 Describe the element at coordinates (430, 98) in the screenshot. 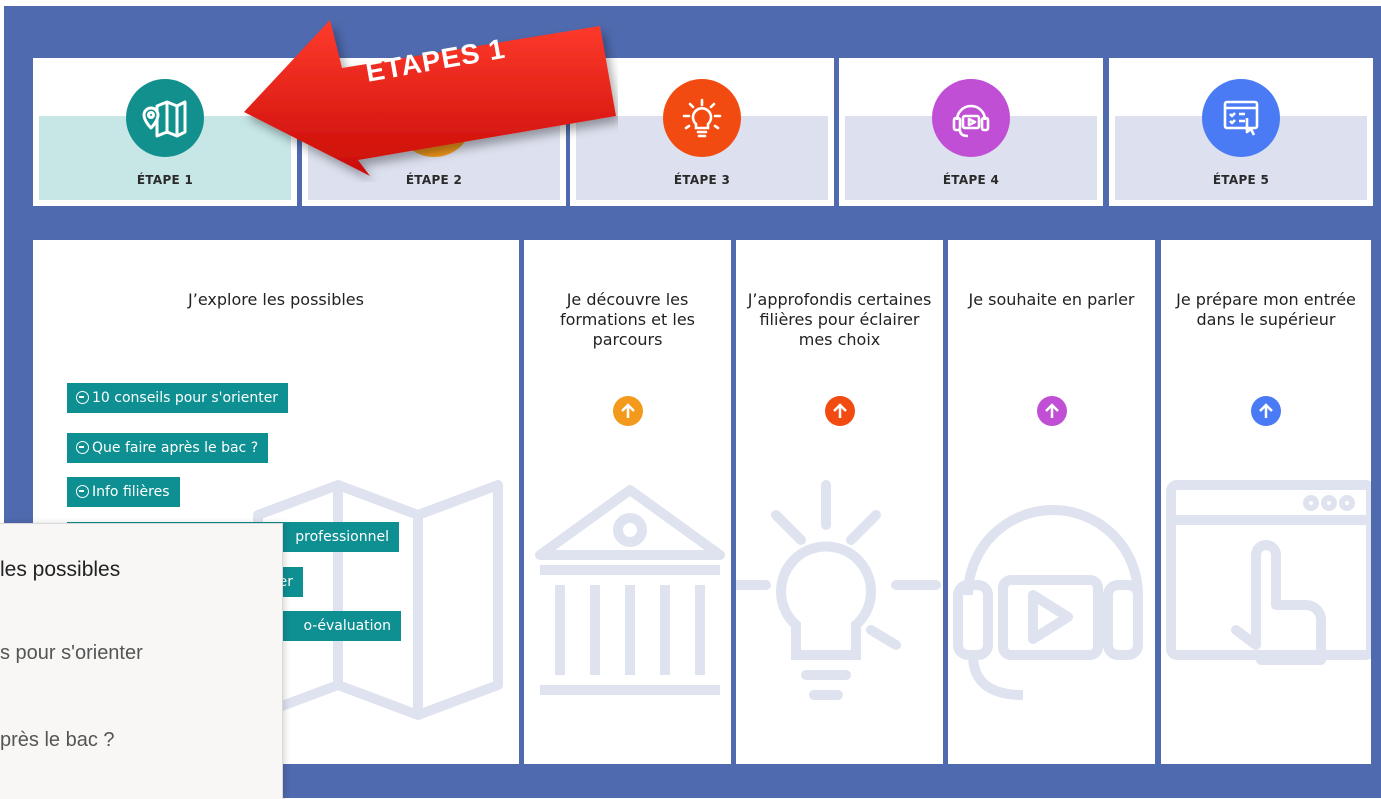

I see `annotation-arrow` at that location.